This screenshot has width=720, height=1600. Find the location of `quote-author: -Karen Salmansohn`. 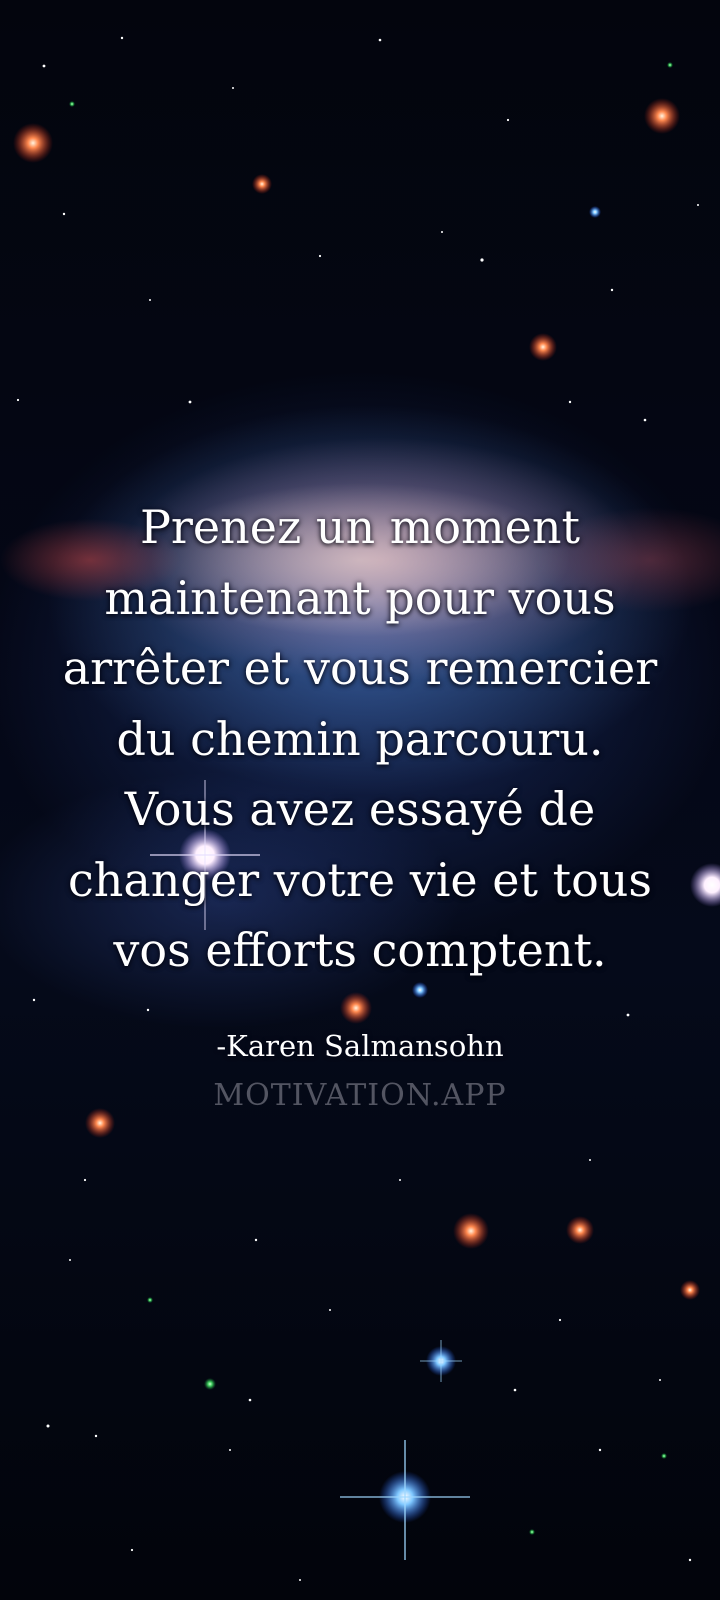

quote-author: -Karen Salmansohn is located at coordinates (360, 1046).